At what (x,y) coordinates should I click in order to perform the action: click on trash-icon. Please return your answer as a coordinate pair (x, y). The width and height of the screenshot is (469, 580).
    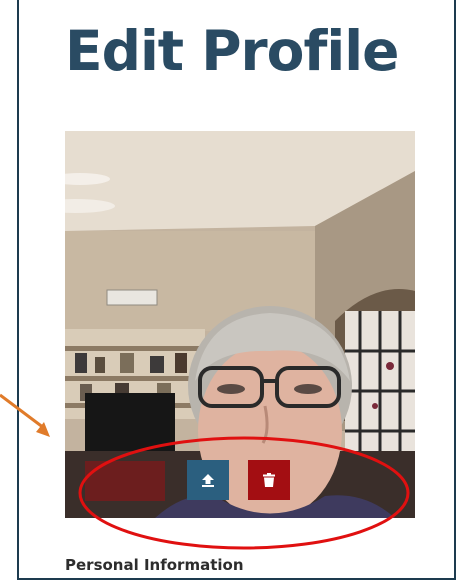
    Looking at the image, I should click on (269, 480).